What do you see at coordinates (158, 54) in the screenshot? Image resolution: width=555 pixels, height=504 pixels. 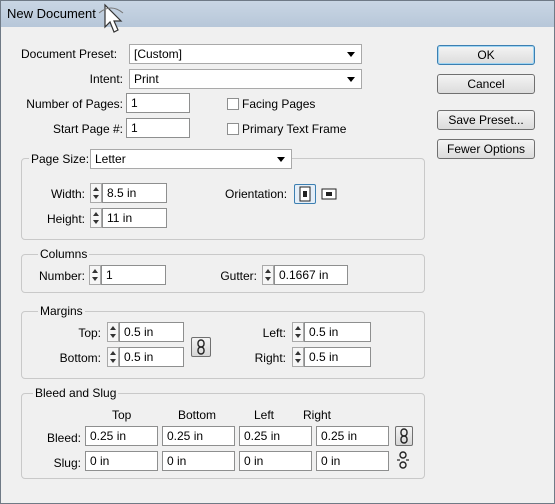 I see `document-preset-value: [Custom]` at bounding box center [158, 54].